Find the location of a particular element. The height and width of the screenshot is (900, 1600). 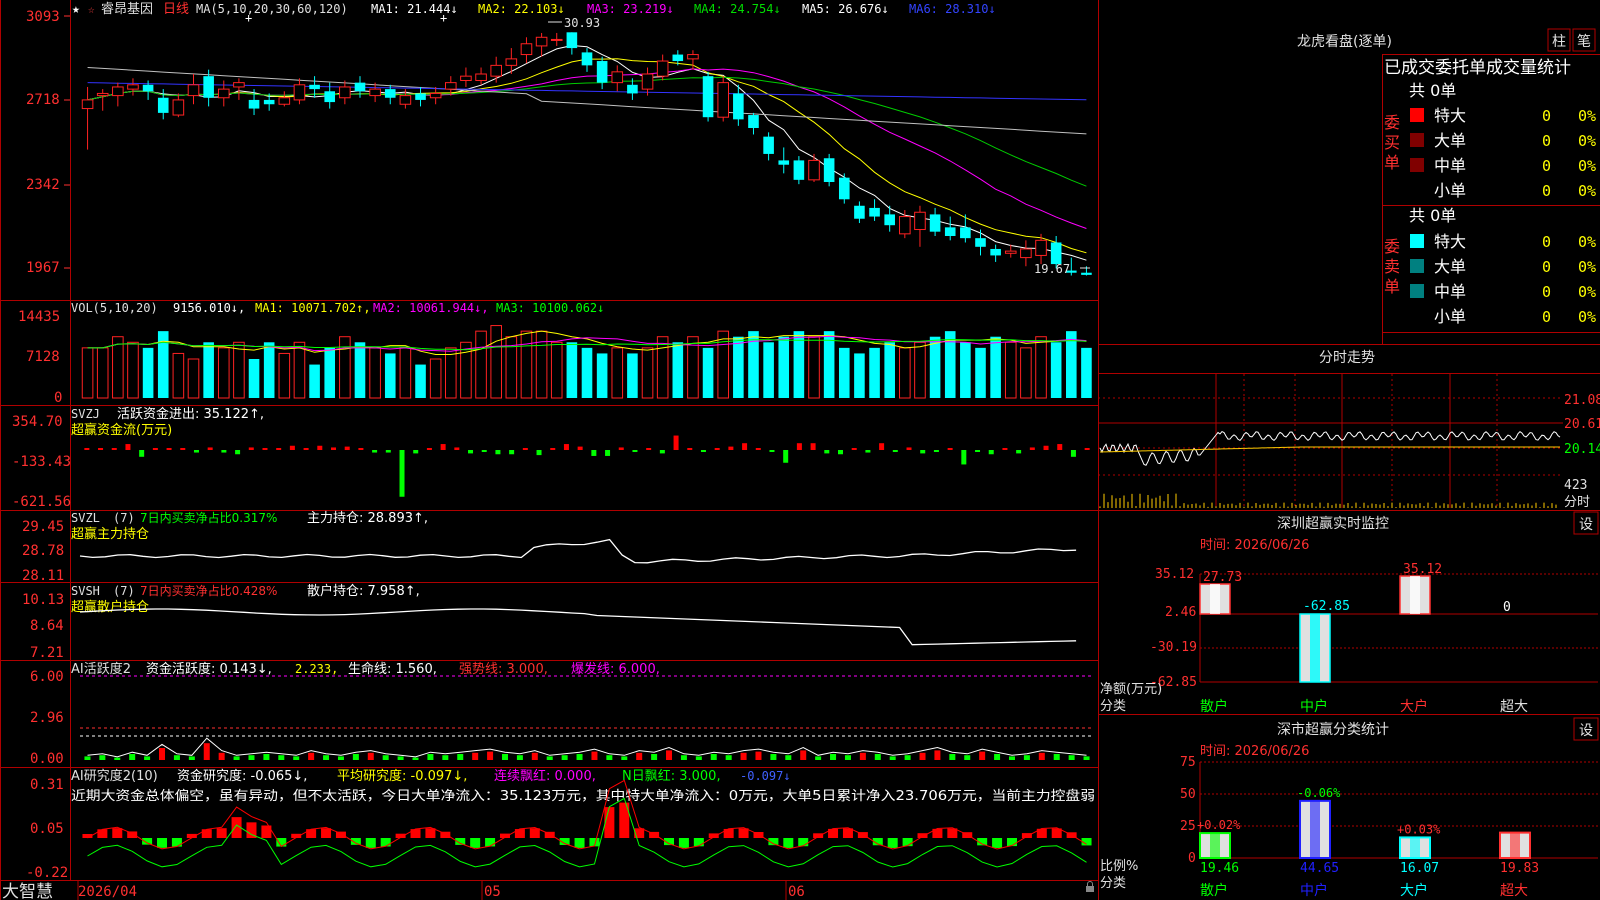

monitor-bar-shine is located at coordinates (1415, 595).